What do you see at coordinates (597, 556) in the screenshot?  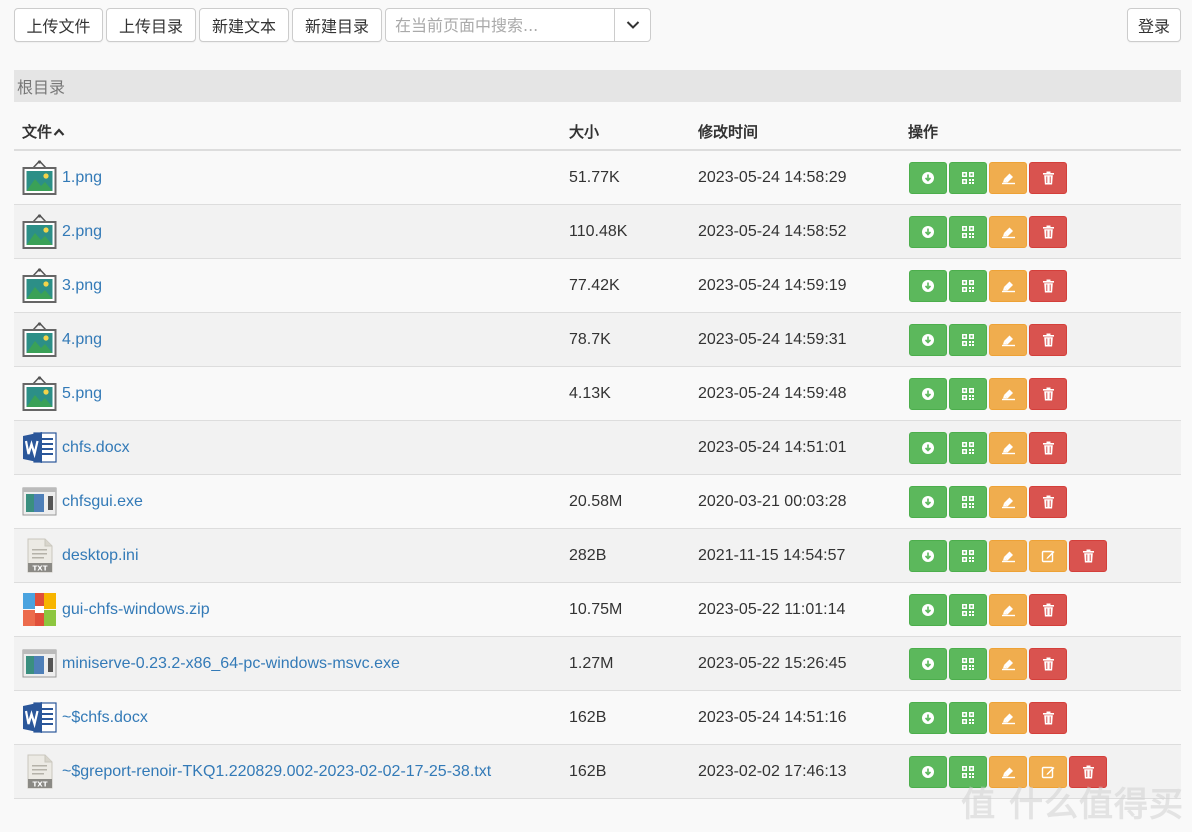 I see `table-row: TXT desktop.ini 282B 2021-11-15 14:54:57` at bounding box center [597, 556].